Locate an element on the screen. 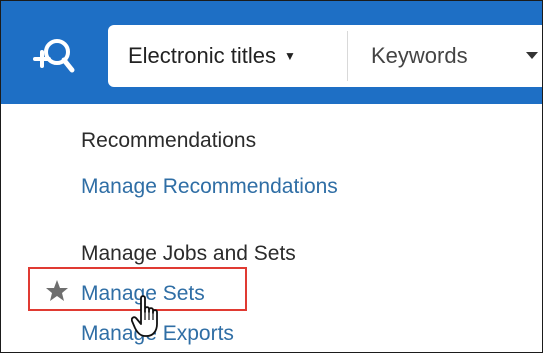 This screenshot has width=543, height=353. recommendations-heading: Recommendations is located at coordinates (169, 140).